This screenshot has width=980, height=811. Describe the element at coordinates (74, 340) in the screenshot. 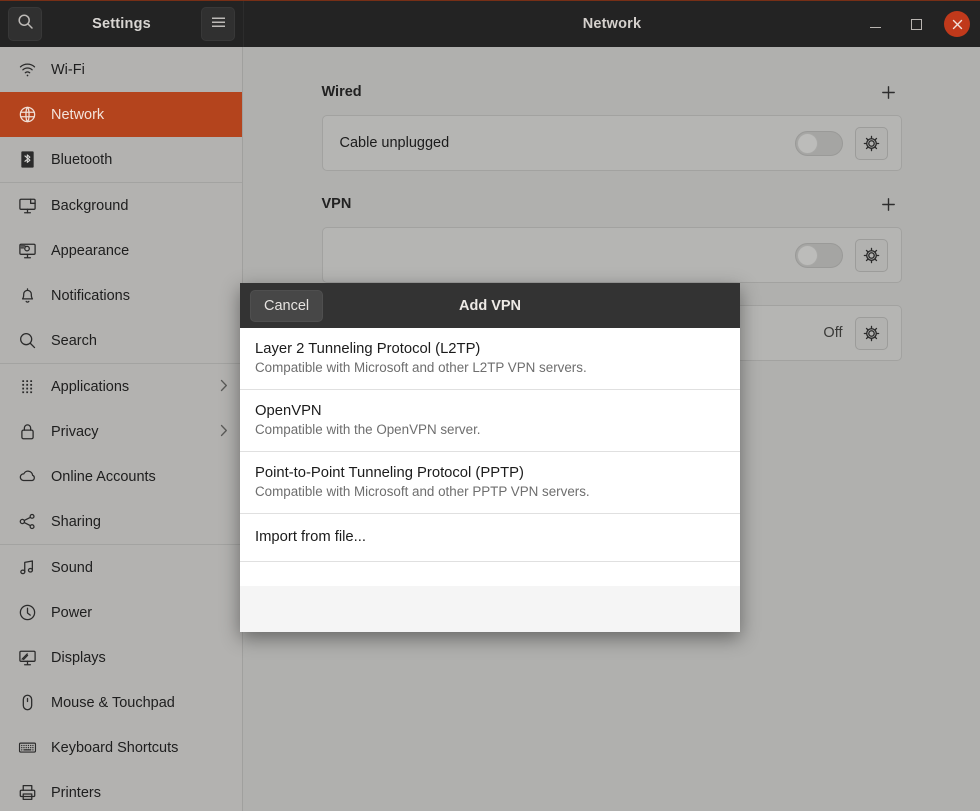

I see `sidebar-item-label: Search` at that location.